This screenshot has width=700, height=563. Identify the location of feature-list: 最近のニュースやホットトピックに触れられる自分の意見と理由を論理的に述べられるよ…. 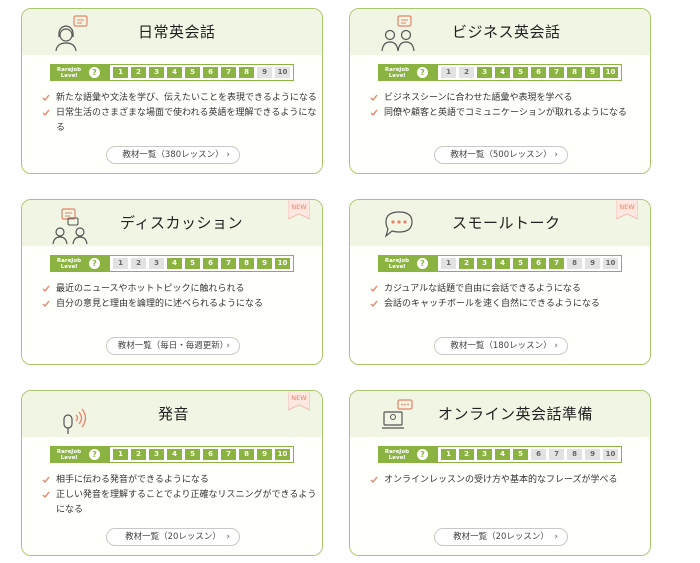
(179, 297).